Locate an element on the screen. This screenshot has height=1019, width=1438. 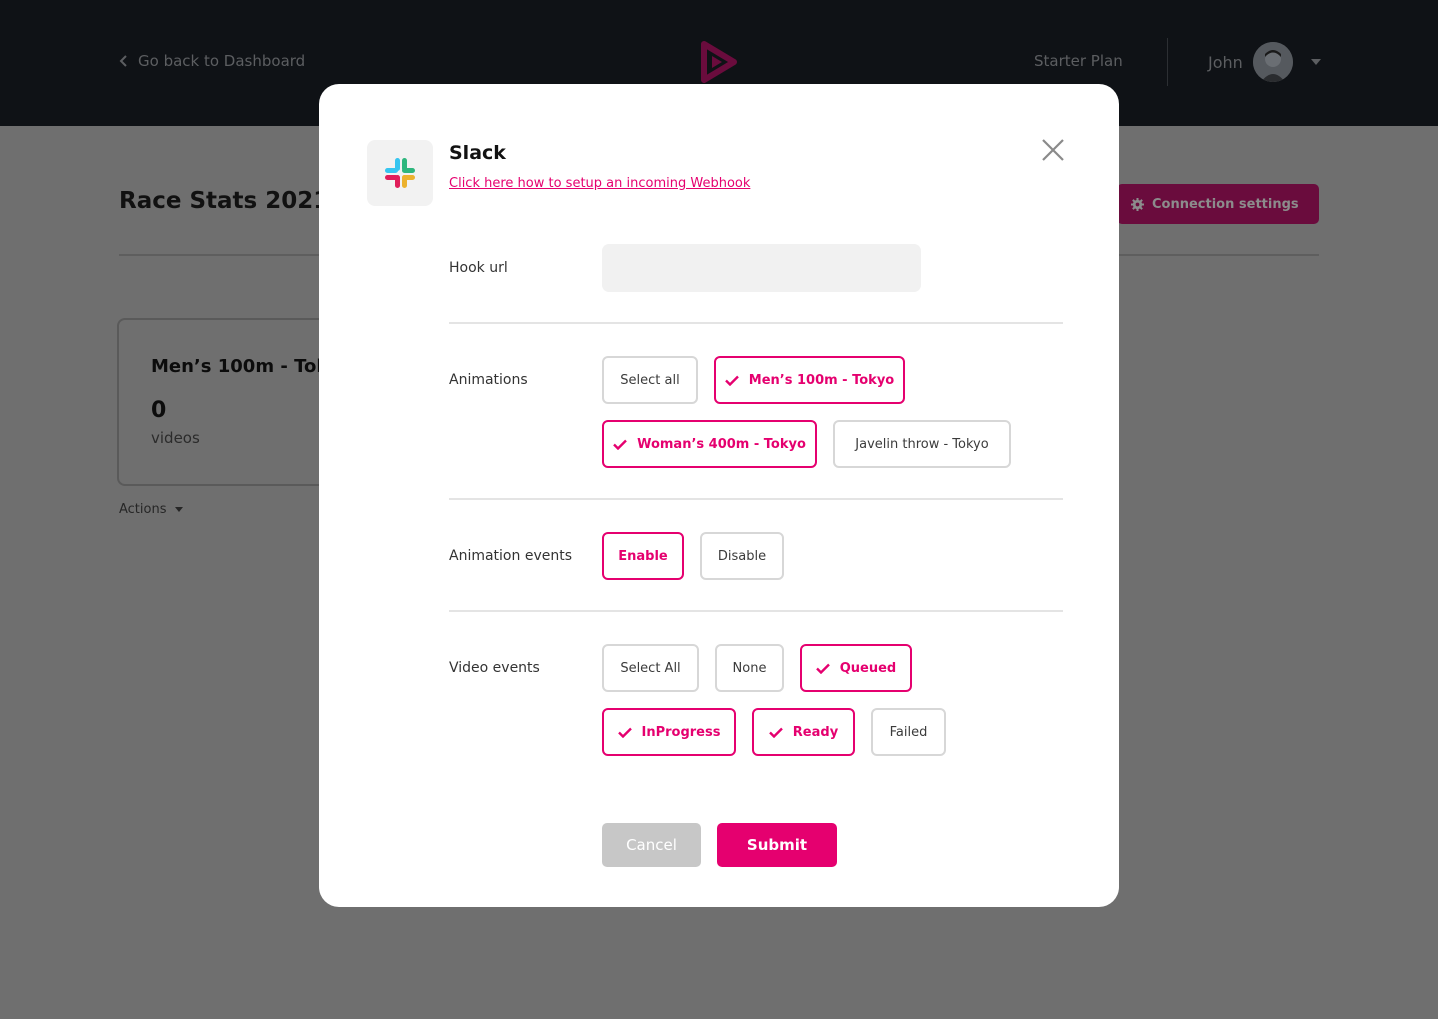
hook-url-input is located at coordinates (761, 268).